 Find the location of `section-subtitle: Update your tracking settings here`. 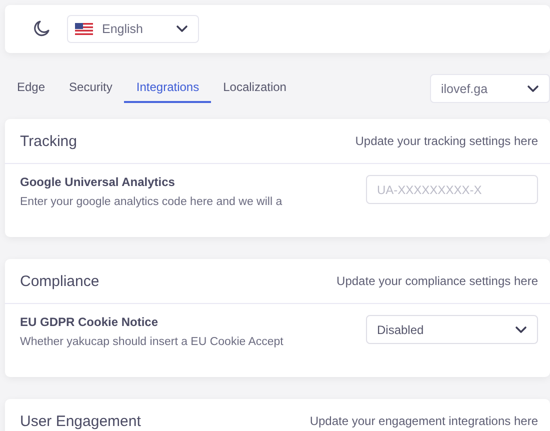

section-subtitle: Update your tracking settings here is located at coordinates (446, 141).